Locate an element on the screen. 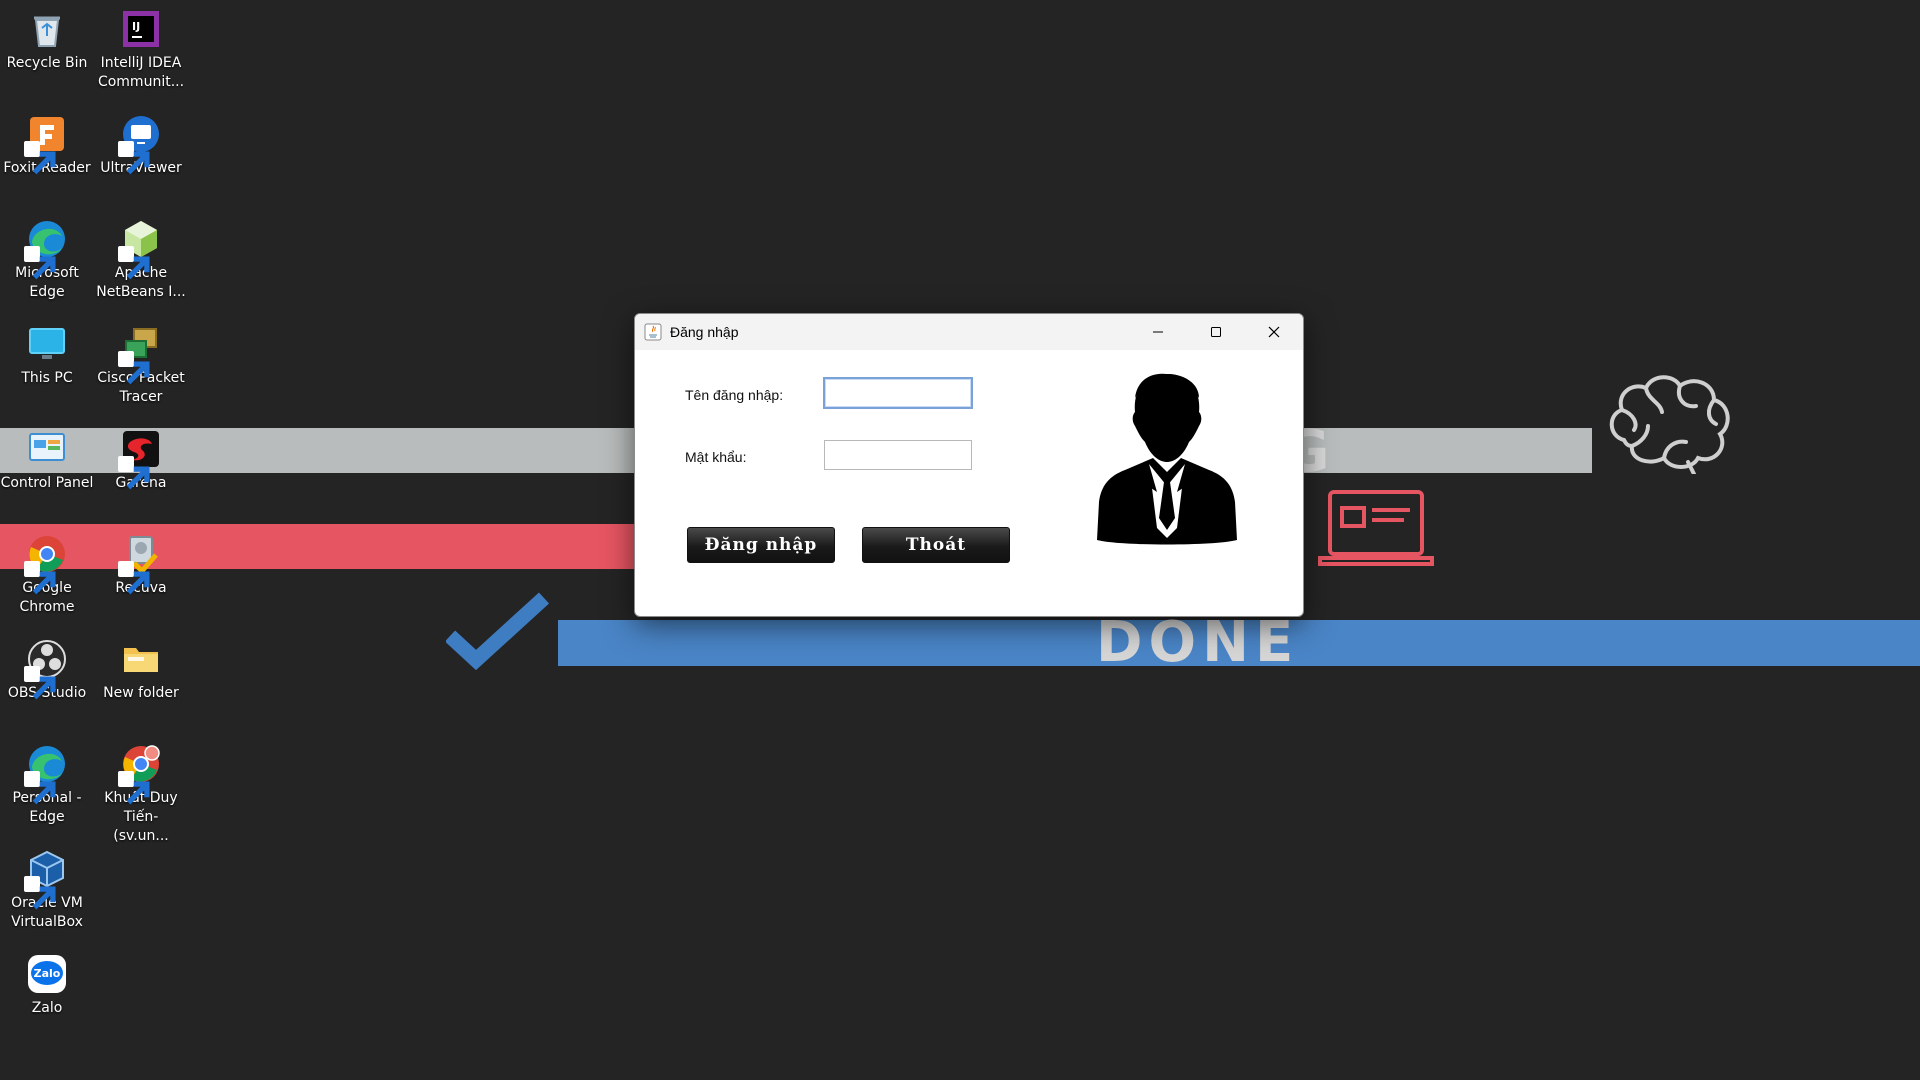 The image size is (1920, 1080). desktop-icon-control-panel: Control Panel is located at coordinates (47, 457).